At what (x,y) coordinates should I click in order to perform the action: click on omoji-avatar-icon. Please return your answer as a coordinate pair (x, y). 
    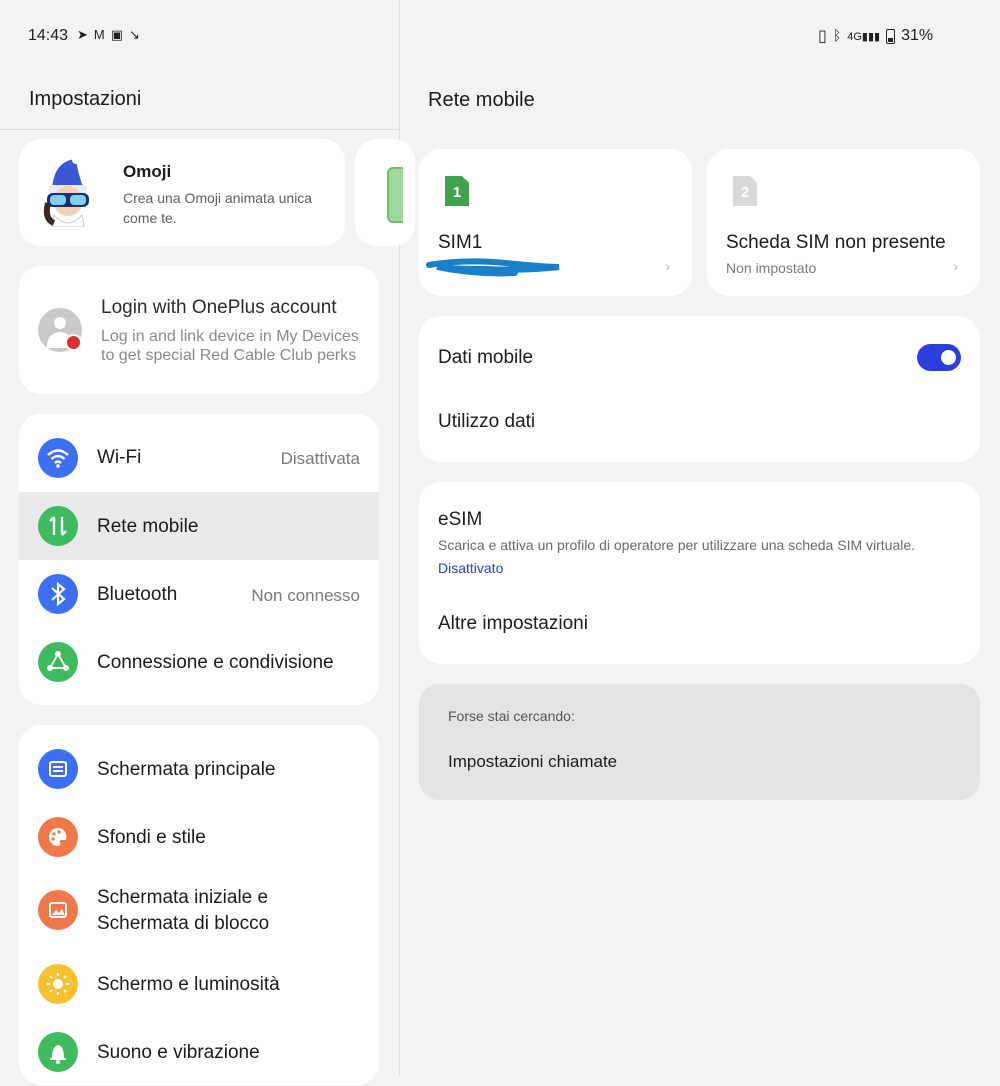
    Looking at the image, I should click on (66, 192).